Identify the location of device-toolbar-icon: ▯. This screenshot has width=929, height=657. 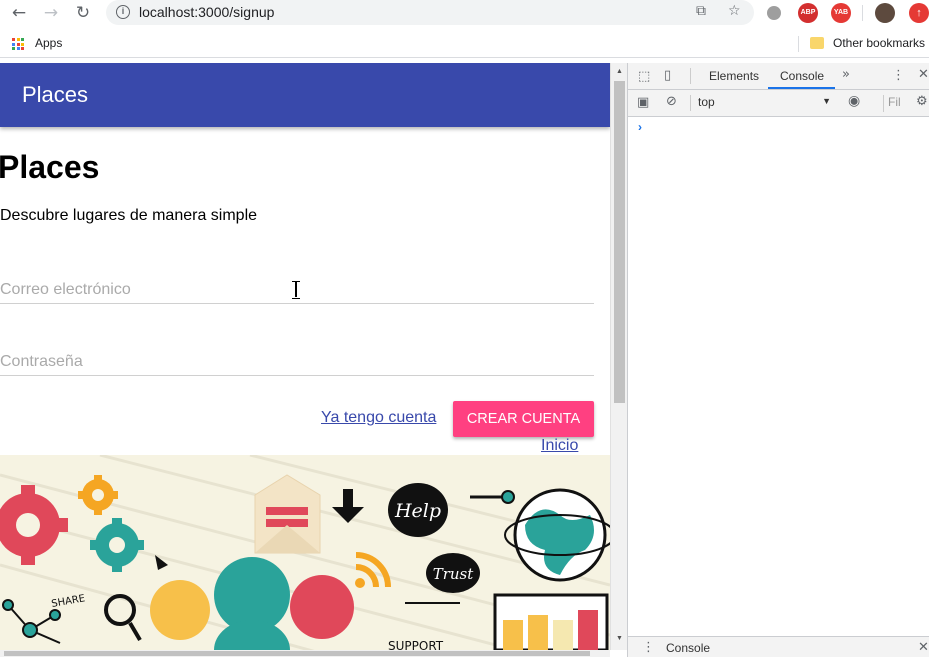
(667, 75).